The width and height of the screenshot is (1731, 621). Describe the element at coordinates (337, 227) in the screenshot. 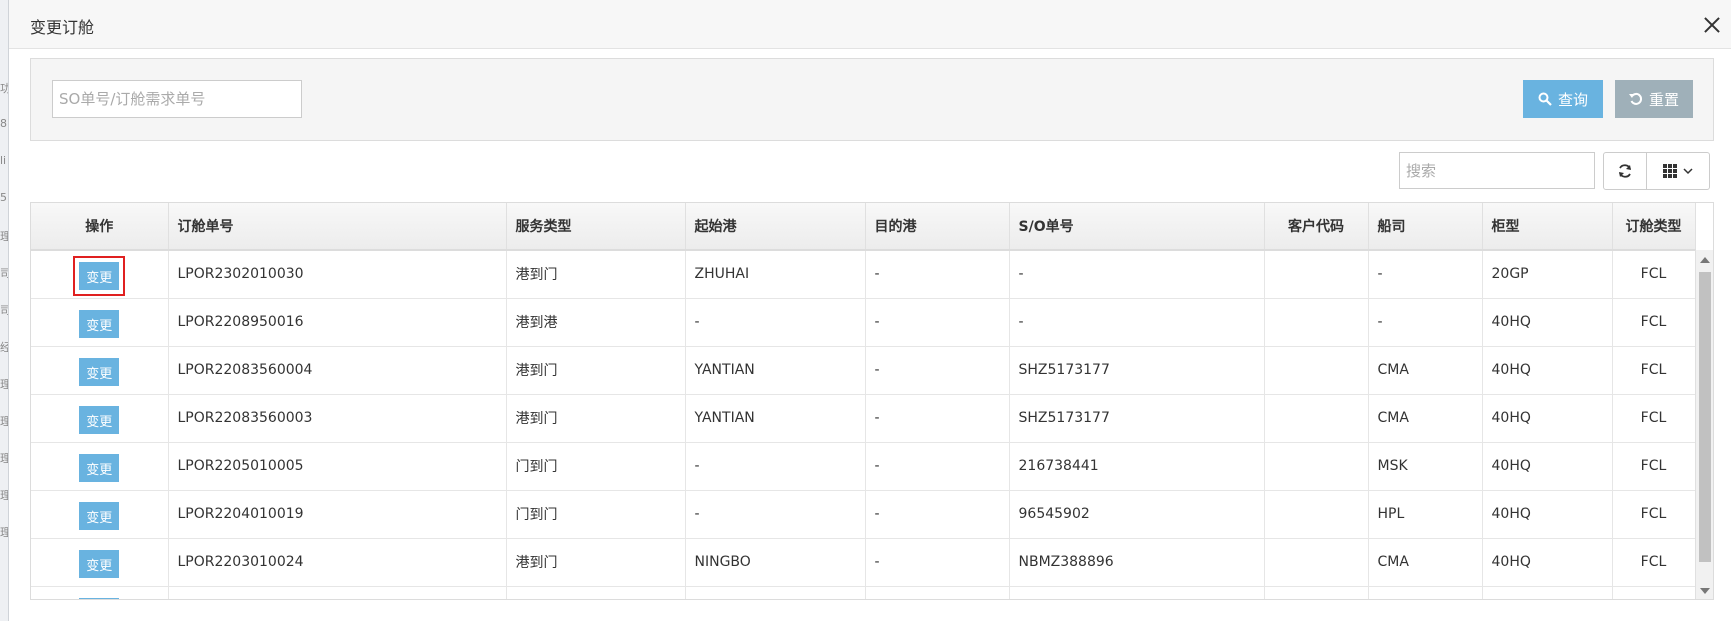

I see `header-booking-no: 订舱单号` at that location.